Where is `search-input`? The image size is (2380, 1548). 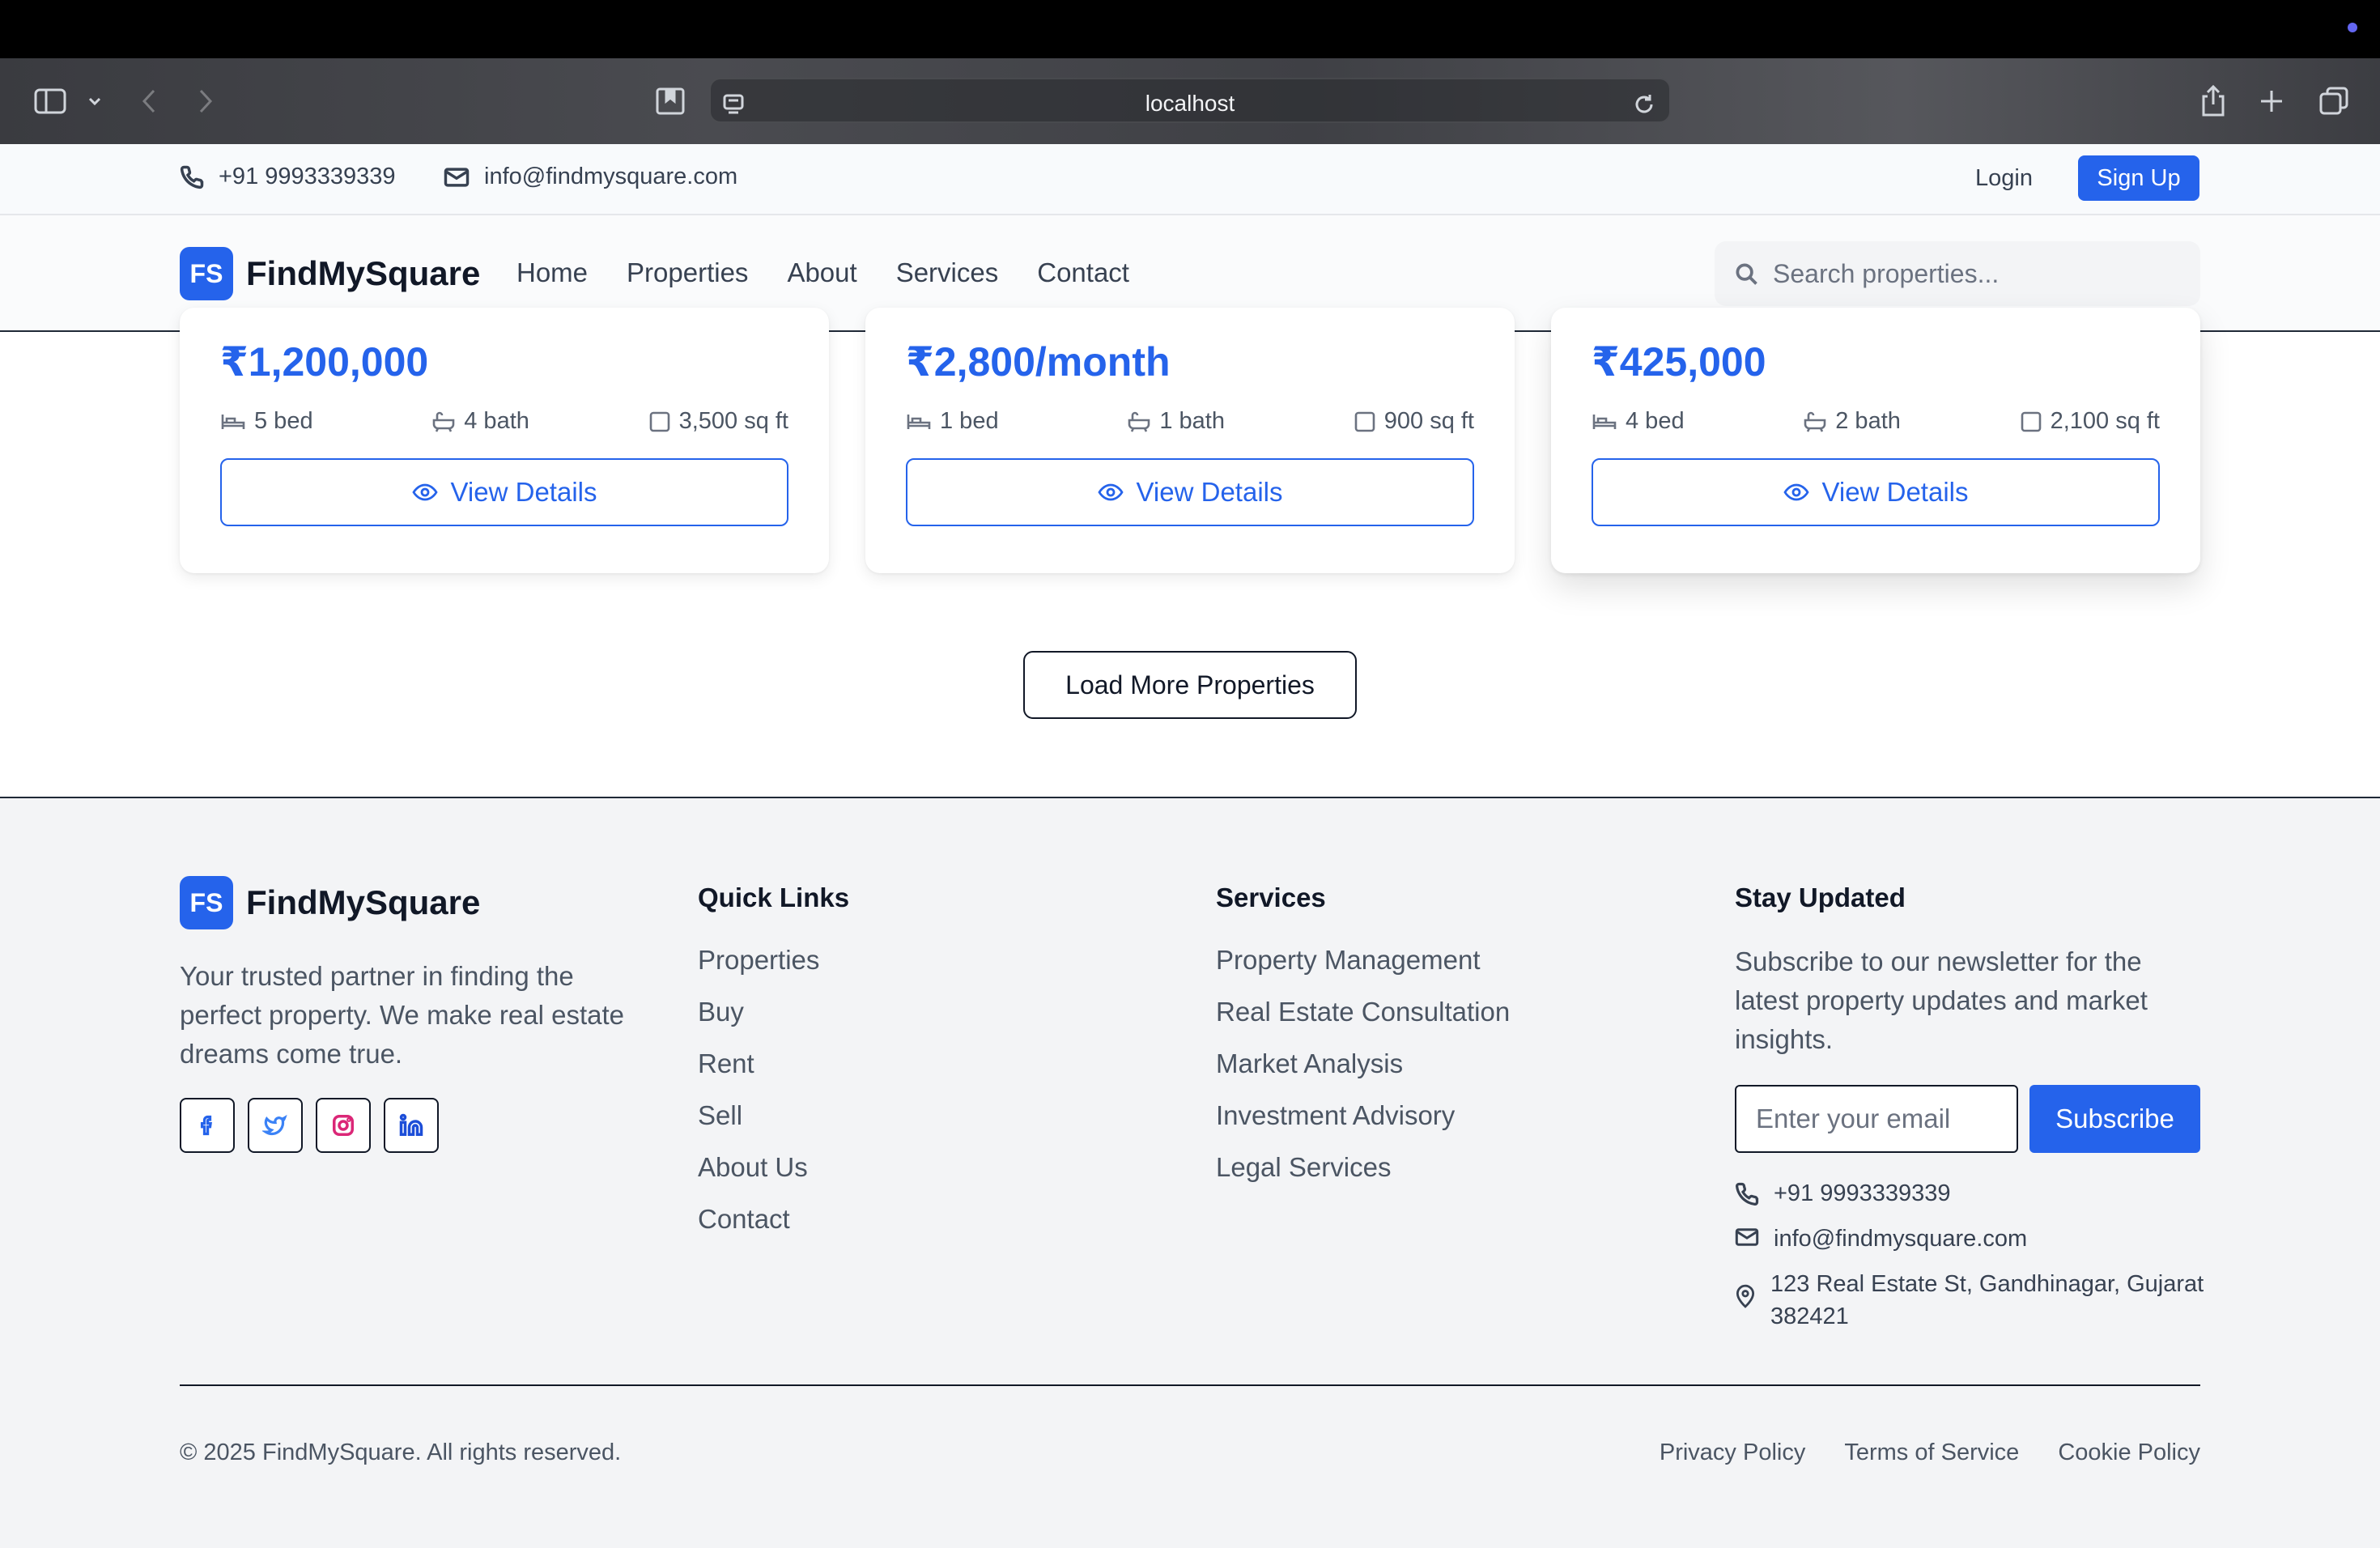 search-input is located at coordinates (1976, 273).